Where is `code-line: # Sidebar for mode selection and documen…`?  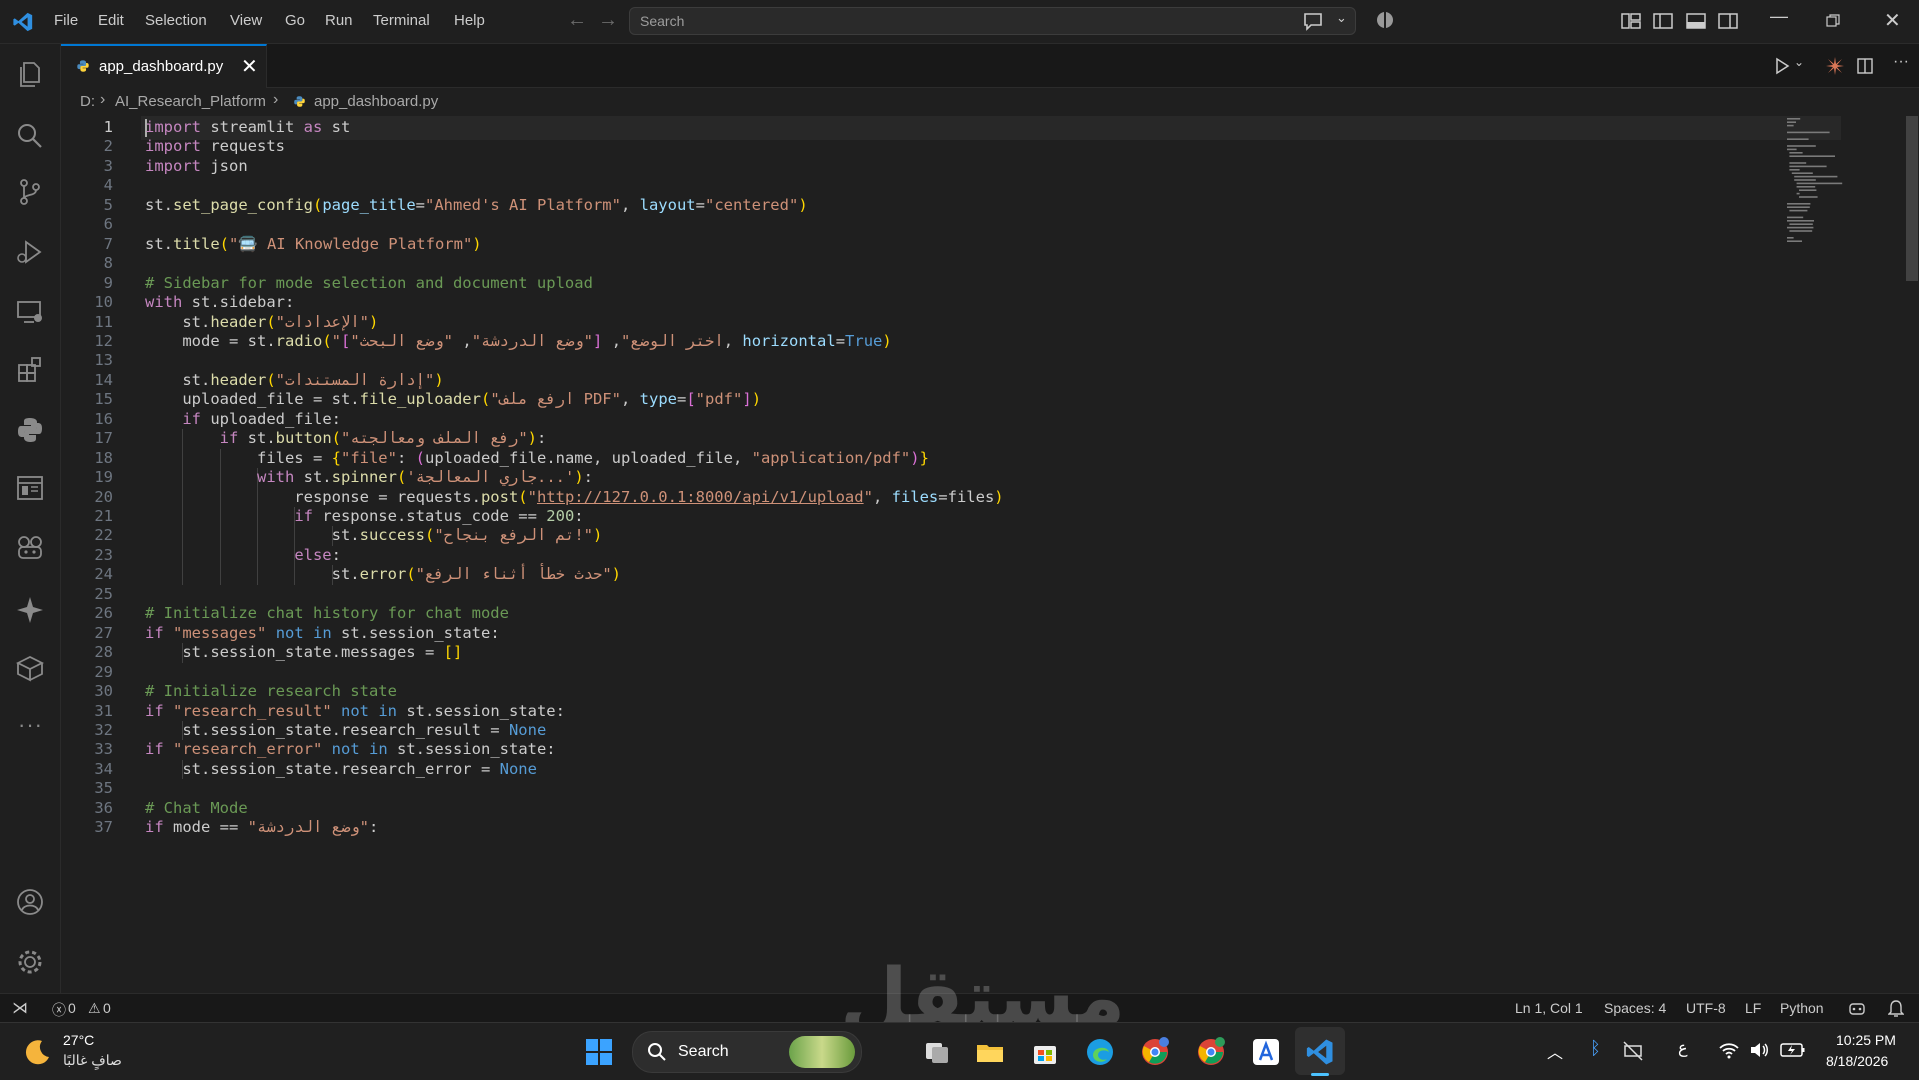
code-line: # Sidebar for mode selection and documen… is located at coordinates (369, 283).